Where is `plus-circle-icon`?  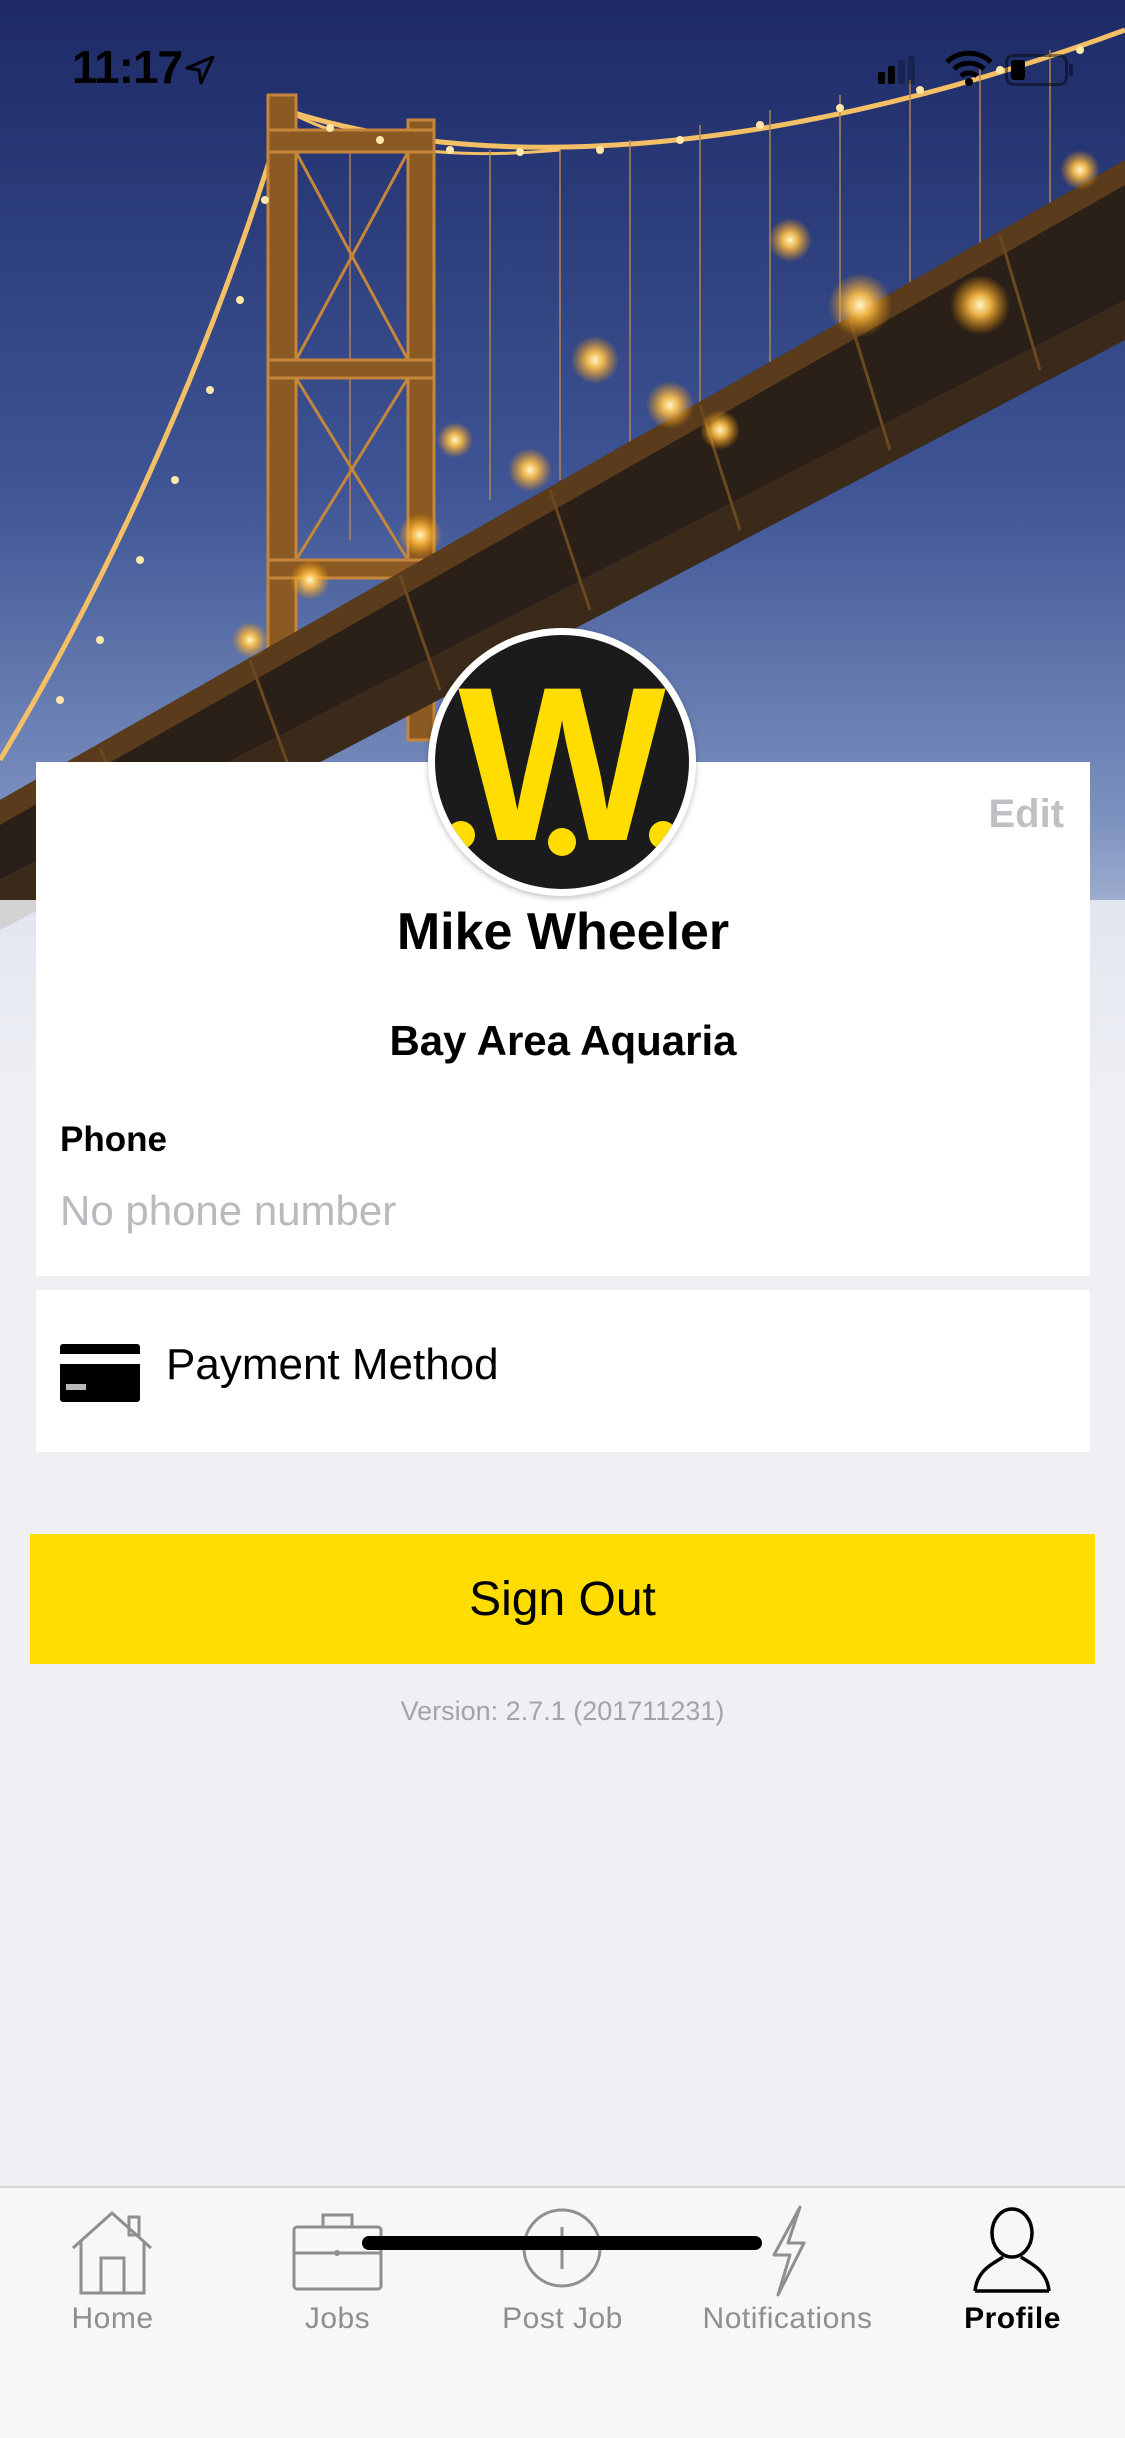 plus-circle-icon is located at coordinates (562, 2250).